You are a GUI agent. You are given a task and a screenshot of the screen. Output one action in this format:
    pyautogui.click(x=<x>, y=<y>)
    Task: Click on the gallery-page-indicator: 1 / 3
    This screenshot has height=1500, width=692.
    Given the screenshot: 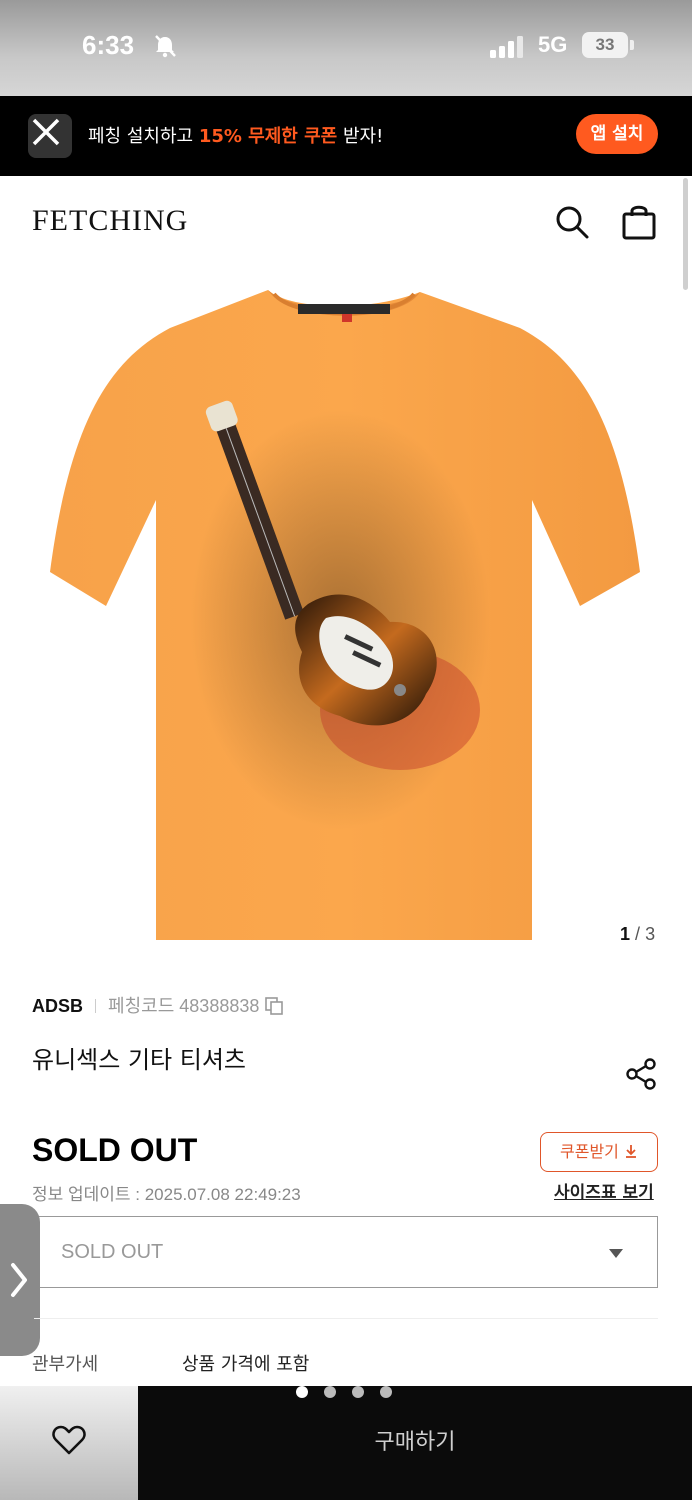 What is the action you would take?
    pyautogui.click(x=637, y=934)
    